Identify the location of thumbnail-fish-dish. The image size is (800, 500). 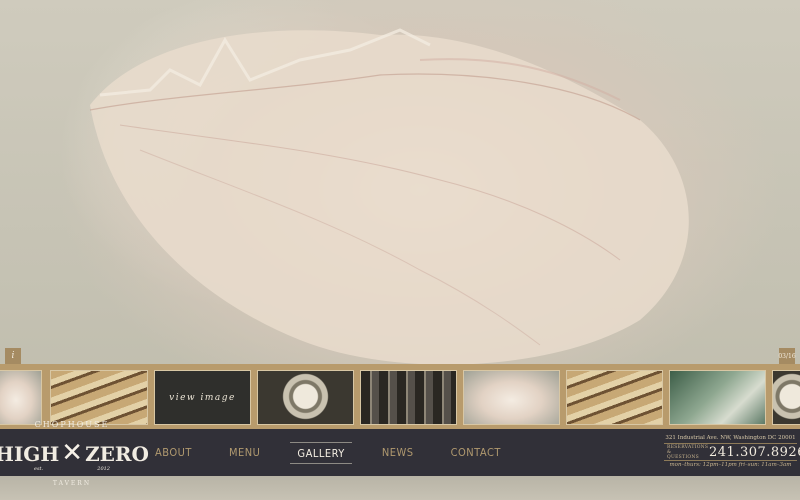
(305, 397).